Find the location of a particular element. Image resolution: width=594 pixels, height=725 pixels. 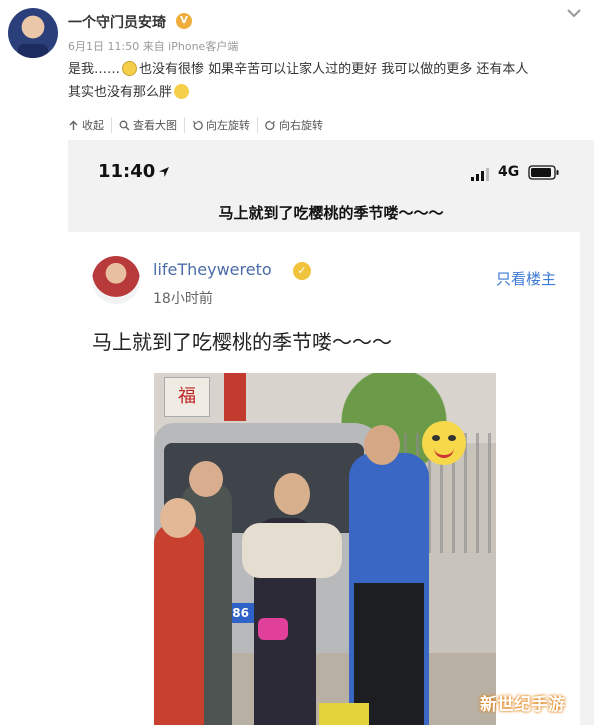

avatar is located at coordinates (33, 33).